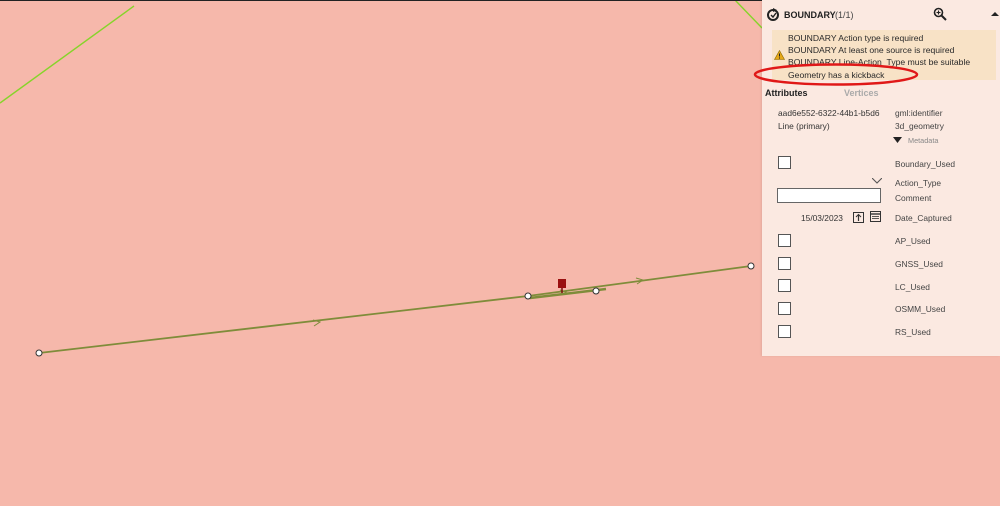 Image resolution: width=1000 pixels, height=506 pixels. I want to click on rs-used-checkbox, so click(784, 331).